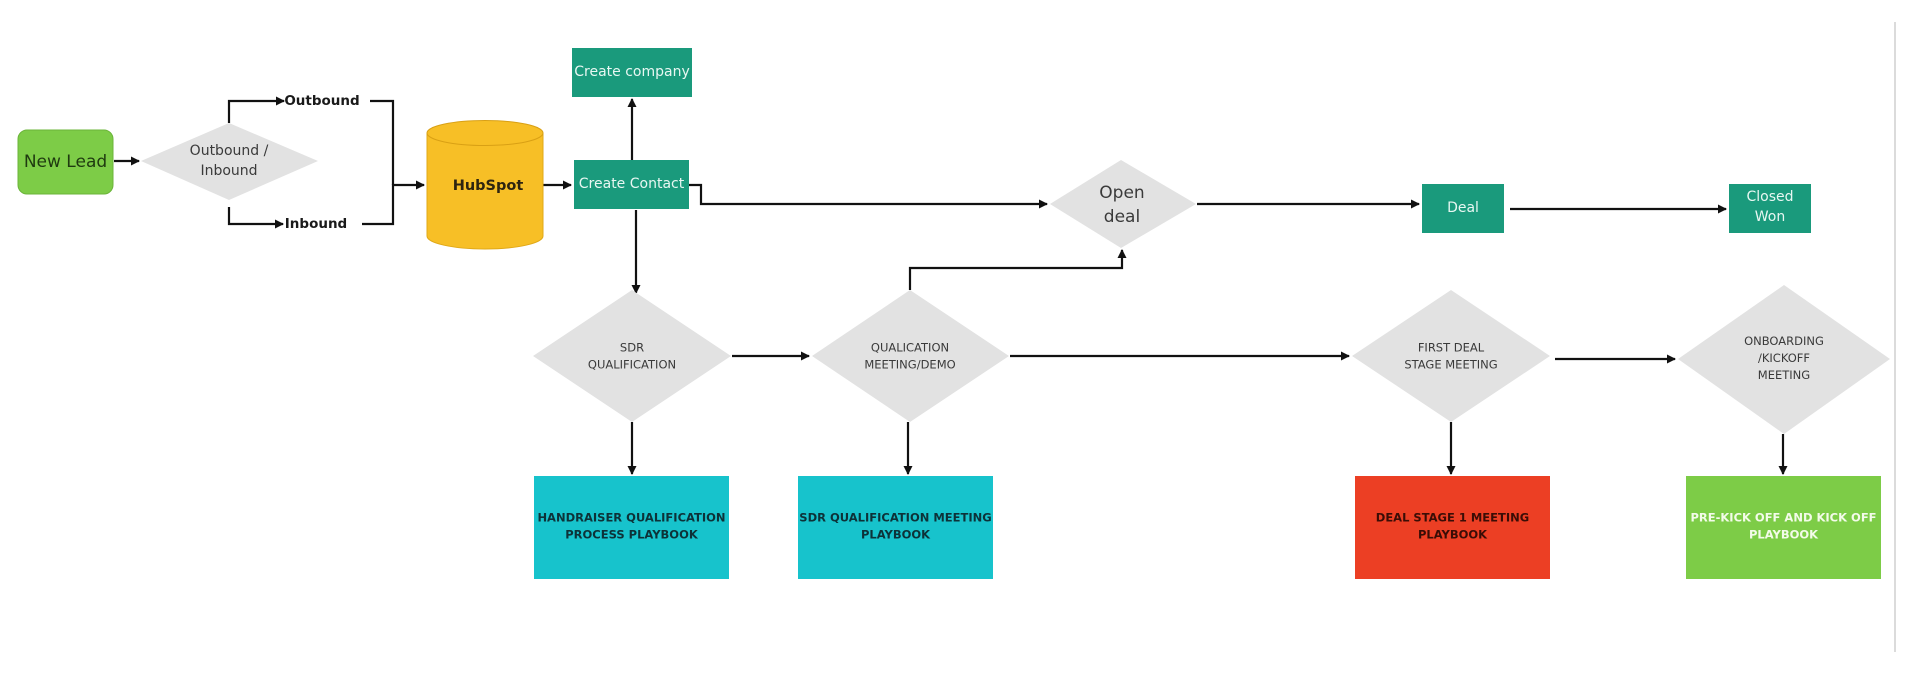  I want to click on node-sdr-qualification: SDR QUALIFICATION, so click(632, 356).